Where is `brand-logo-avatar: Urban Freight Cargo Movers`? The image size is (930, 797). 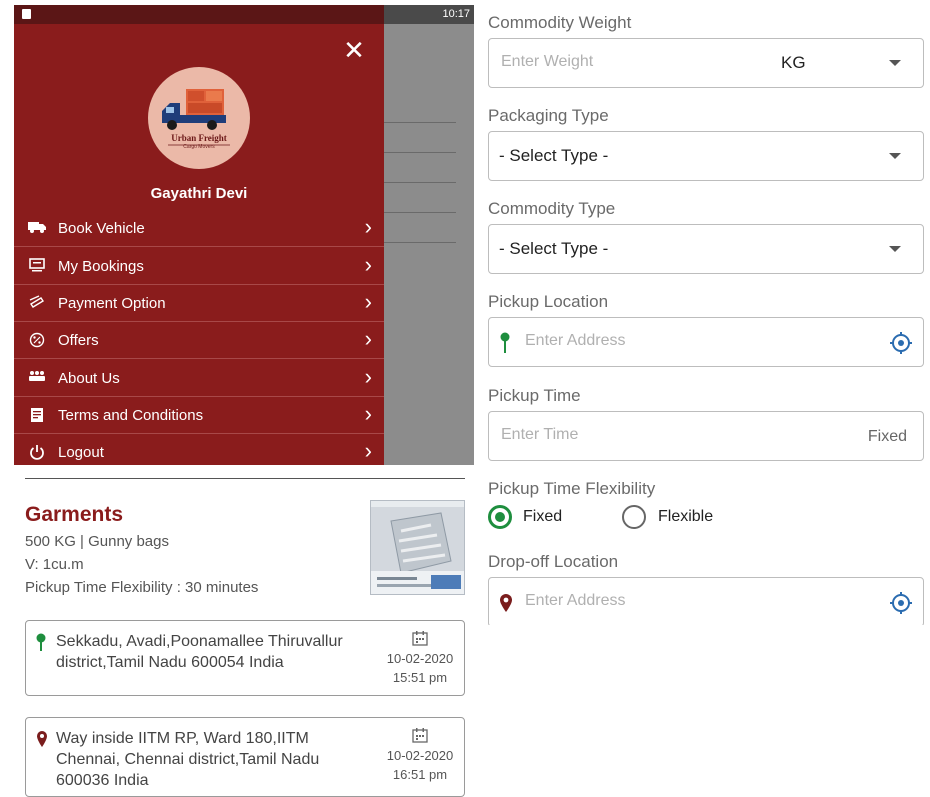
brand-logo-avatar: Urban Freight Cargo Movers is located at coordinates (199, 118).